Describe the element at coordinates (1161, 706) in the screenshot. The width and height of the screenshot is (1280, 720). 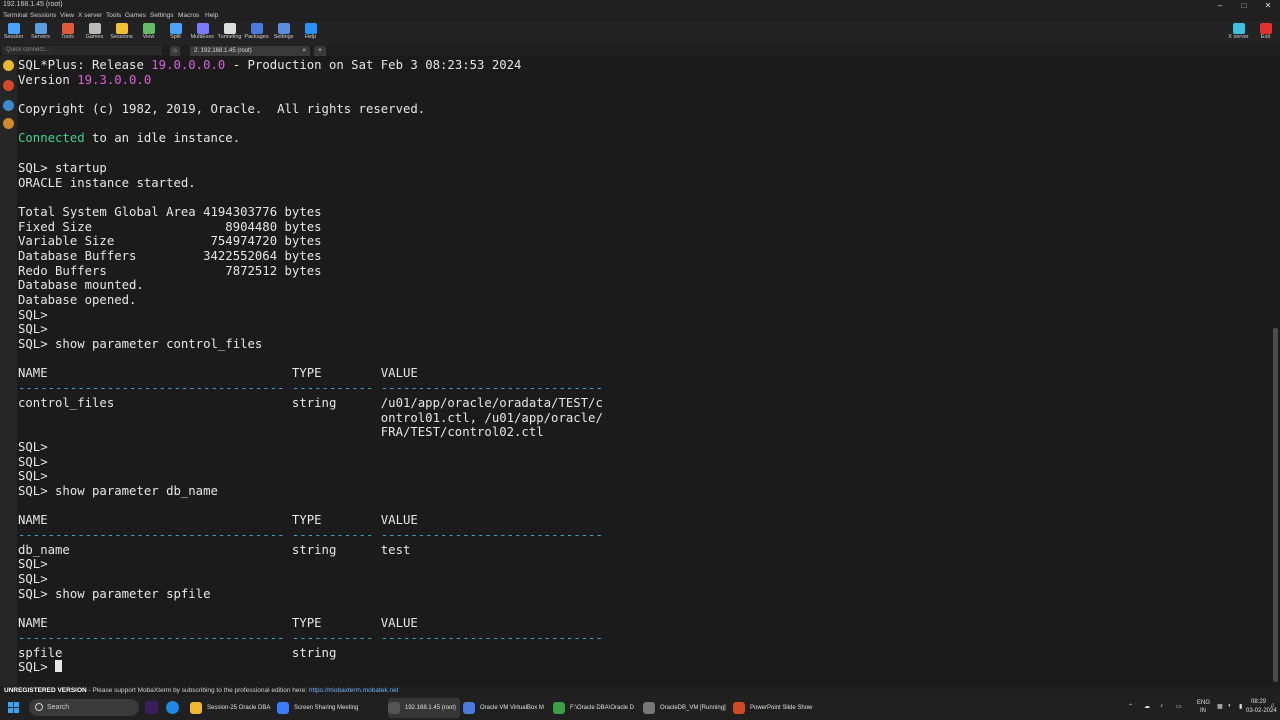
I see `microphone-icon: ♪` at that location.